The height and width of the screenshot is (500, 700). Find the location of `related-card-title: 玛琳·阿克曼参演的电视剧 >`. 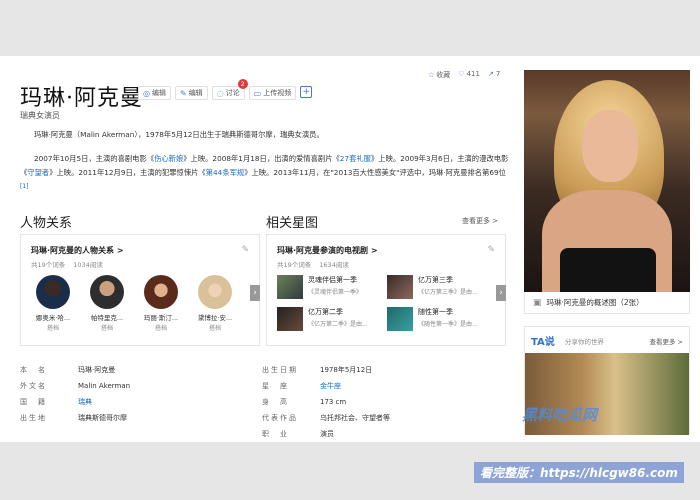

related-card-title: 玛琳·阿克曼参演的电视剧 > is located at coordinates (327, 250).